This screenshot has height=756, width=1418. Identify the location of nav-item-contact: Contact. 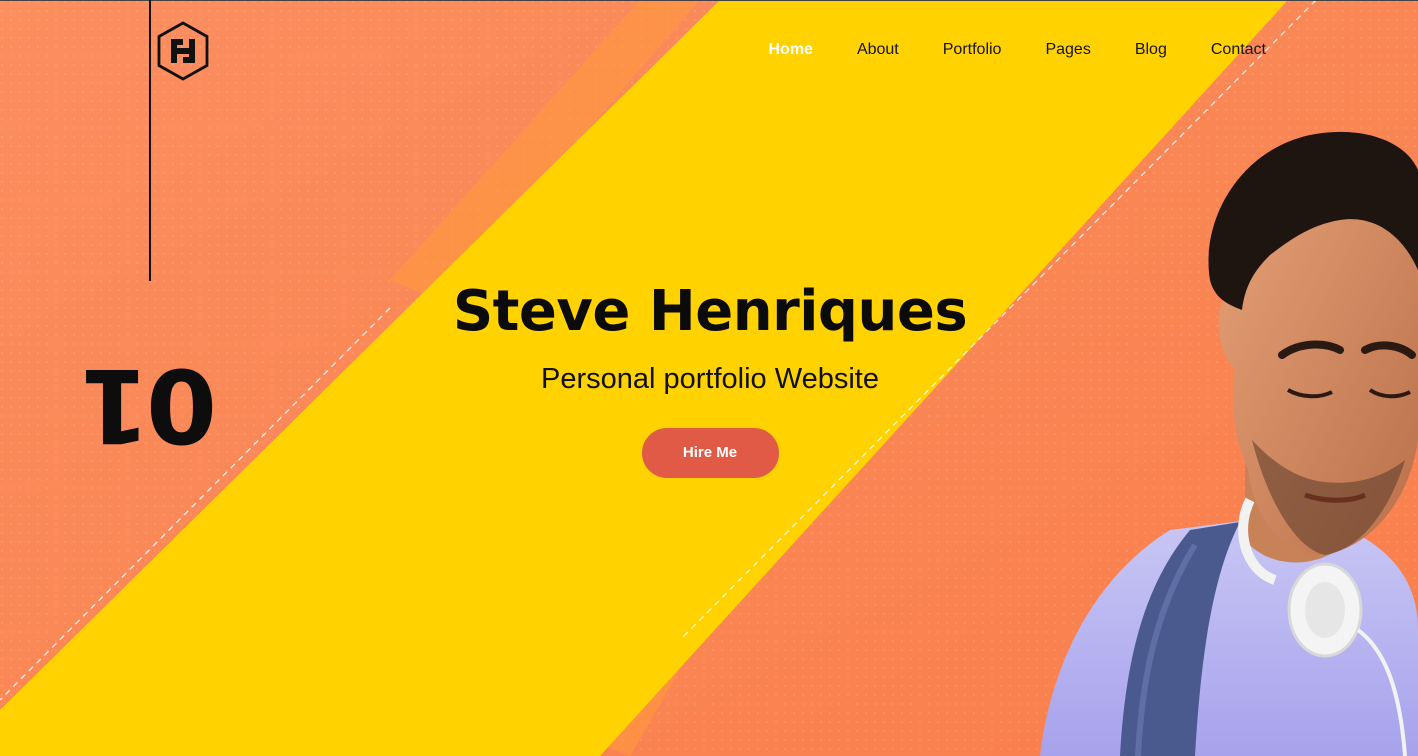
(1238, 50).